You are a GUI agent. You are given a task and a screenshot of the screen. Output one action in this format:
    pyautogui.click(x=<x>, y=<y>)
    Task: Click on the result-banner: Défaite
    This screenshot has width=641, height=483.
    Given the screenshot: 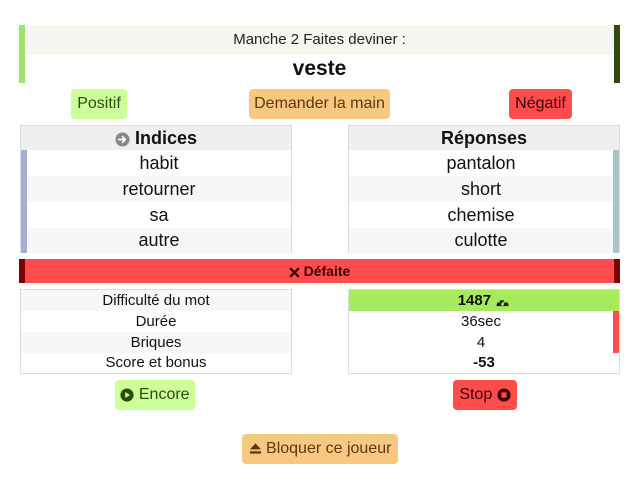 What is the action you would take?
    pyautogui.click(x=319, y=271)
    